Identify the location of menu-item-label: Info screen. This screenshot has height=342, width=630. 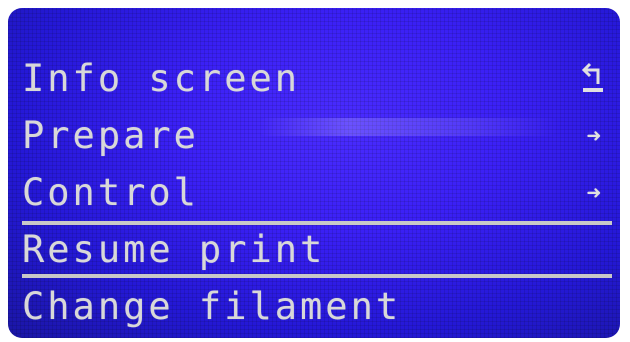
(161, 78).